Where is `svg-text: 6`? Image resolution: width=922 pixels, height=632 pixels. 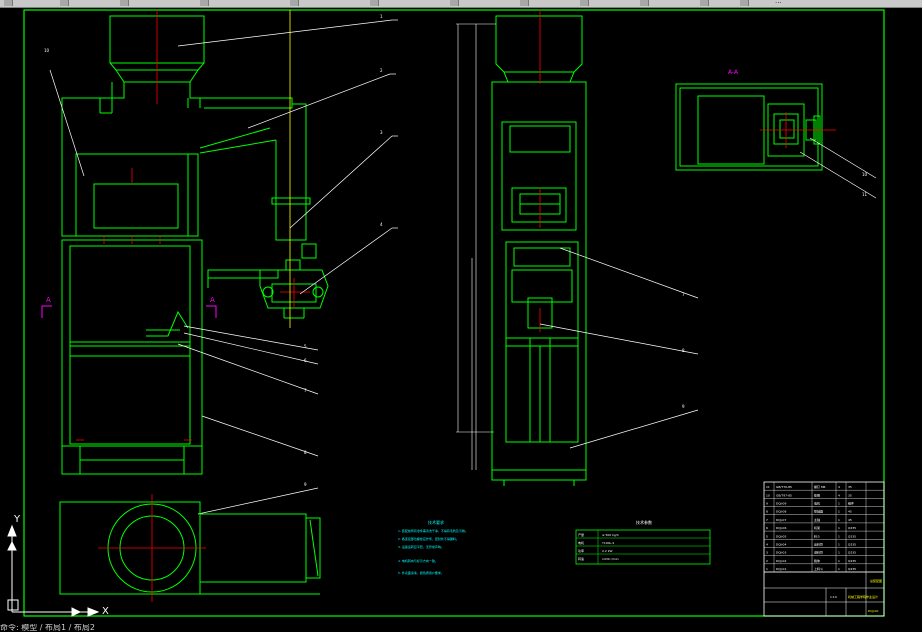 svg-text: 6 is located at coordinates (305, 360).